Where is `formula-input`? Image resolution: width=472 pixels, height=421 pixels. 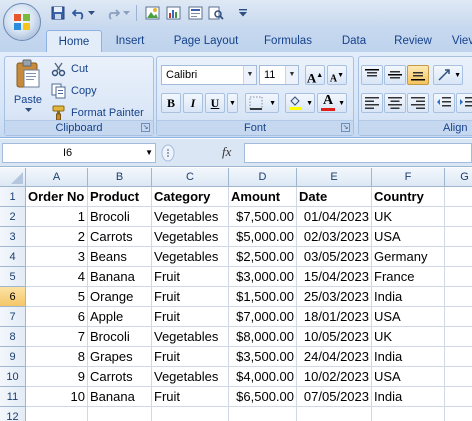 formula-input is located at coordinates (358, 153).